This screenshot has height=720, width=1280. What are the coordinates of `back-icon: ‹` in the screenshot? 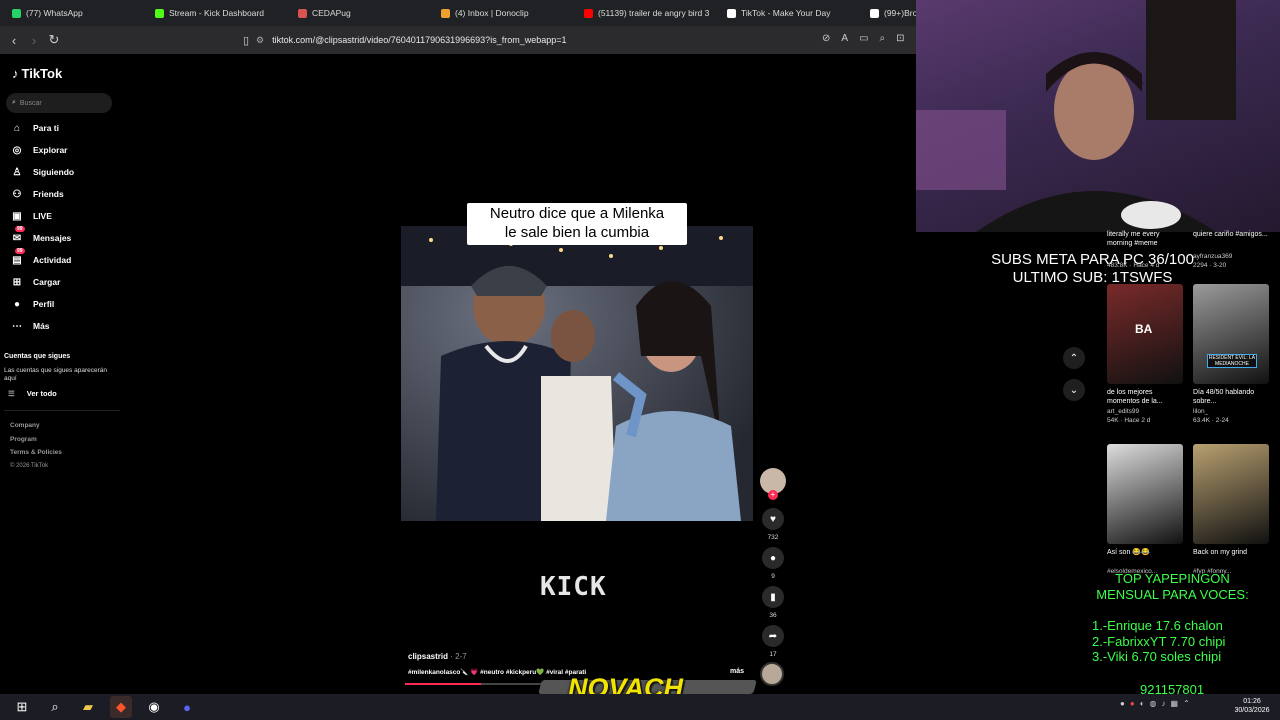 It's located at (14, 40).